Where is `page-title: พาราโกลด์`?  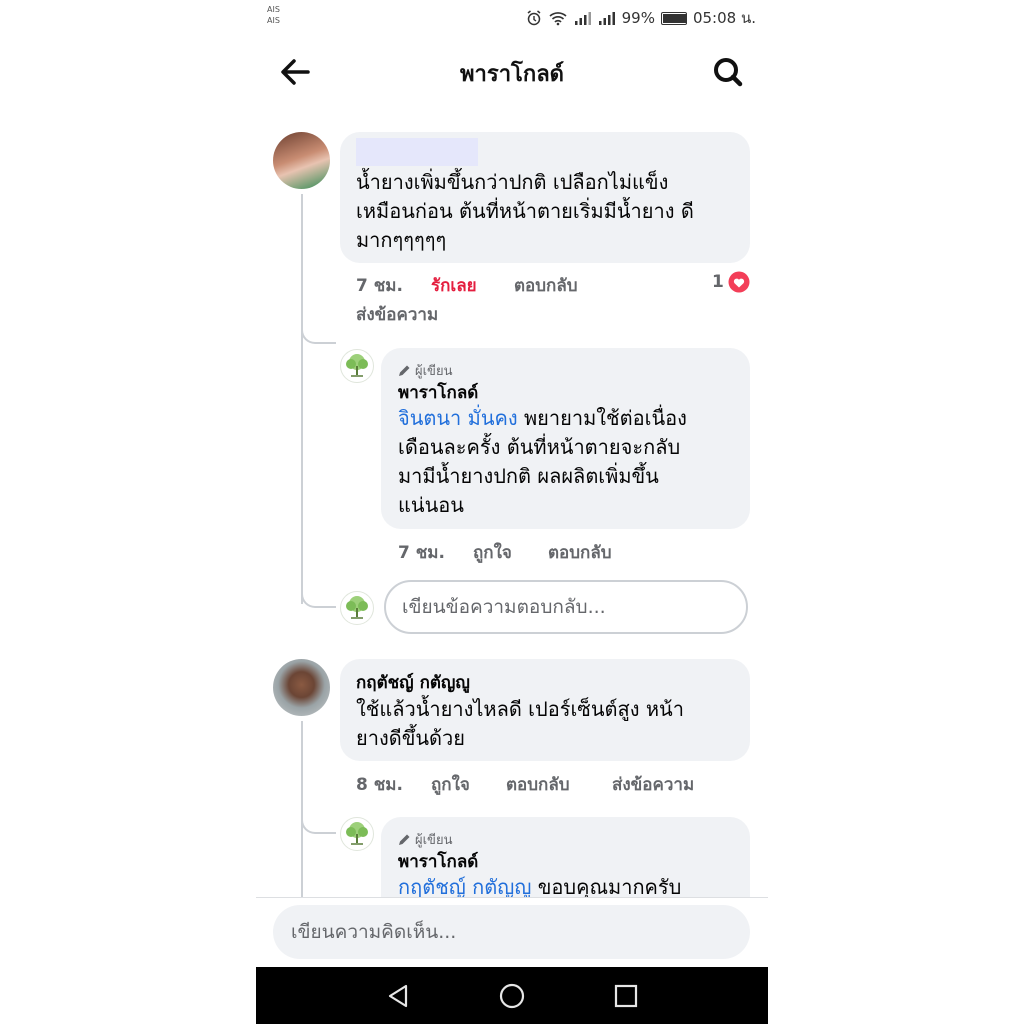 page-title: พาราโกลด์ is located at coordinates (512, 74).